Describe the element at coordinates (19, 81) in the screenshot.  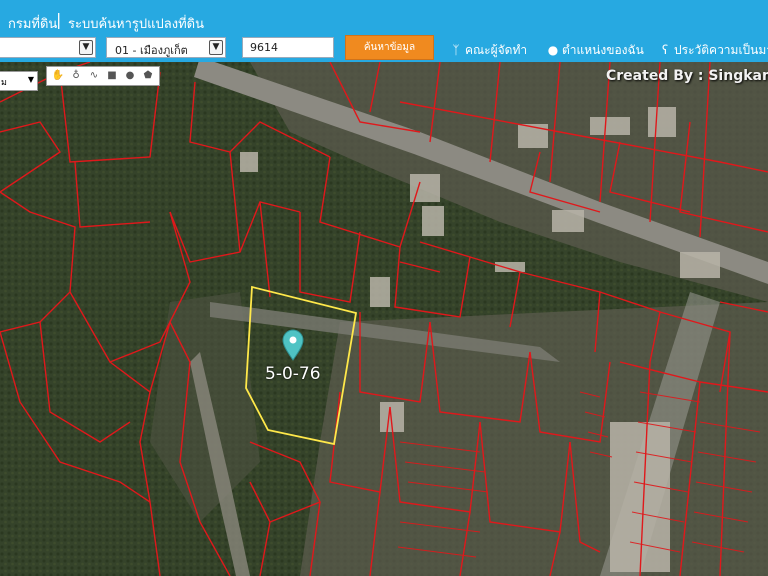
I see `layer-select: ม ▼` at that location.